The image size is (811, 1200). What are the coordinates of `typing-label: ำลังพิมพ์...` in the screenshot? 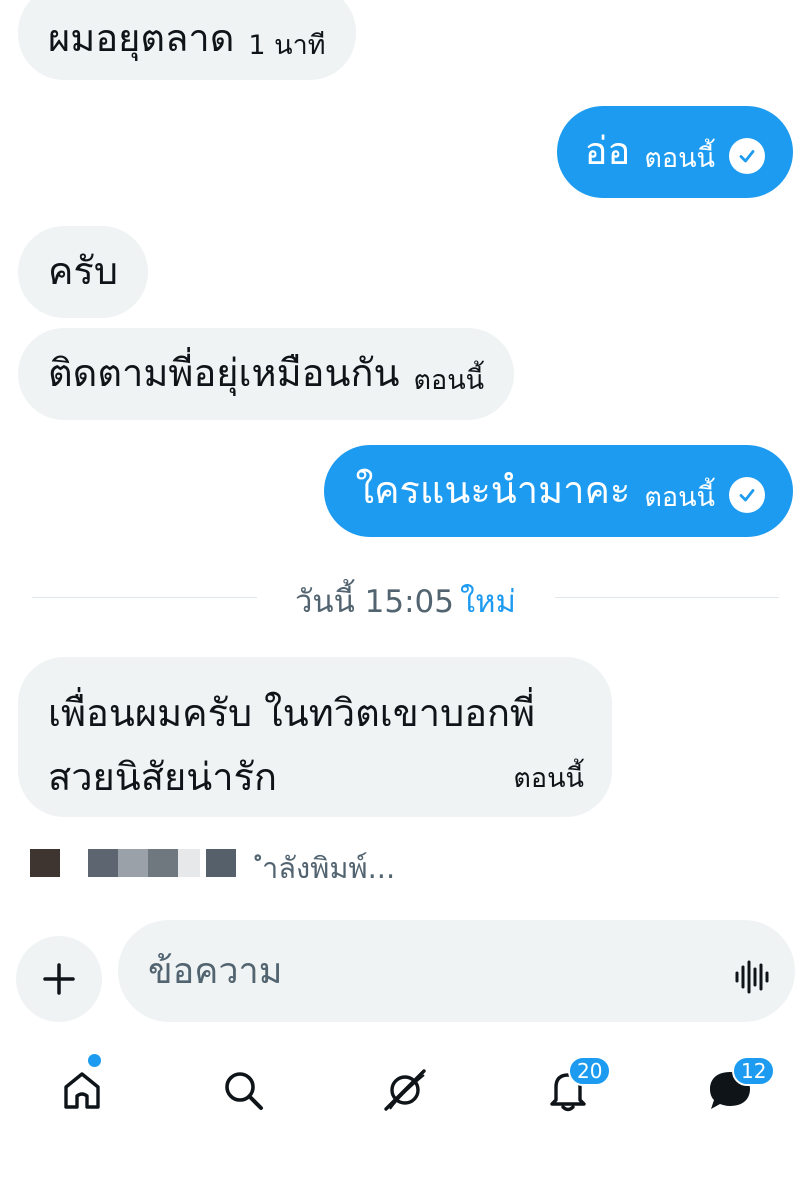 It's located at (329, 868).